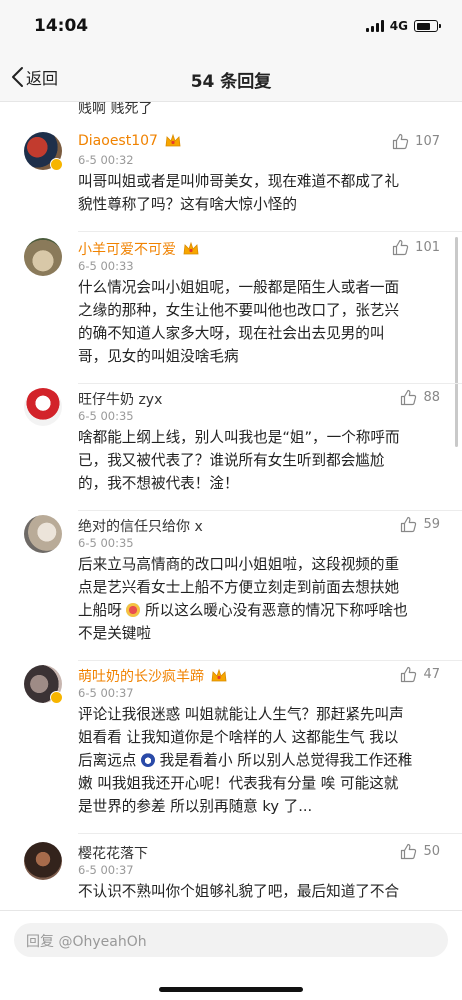 This screenshot has height=1000, width=462. I want to click on comment-line: 的确不知道人家多大呀，现在社会出去见男的叫, so click(231, 333).